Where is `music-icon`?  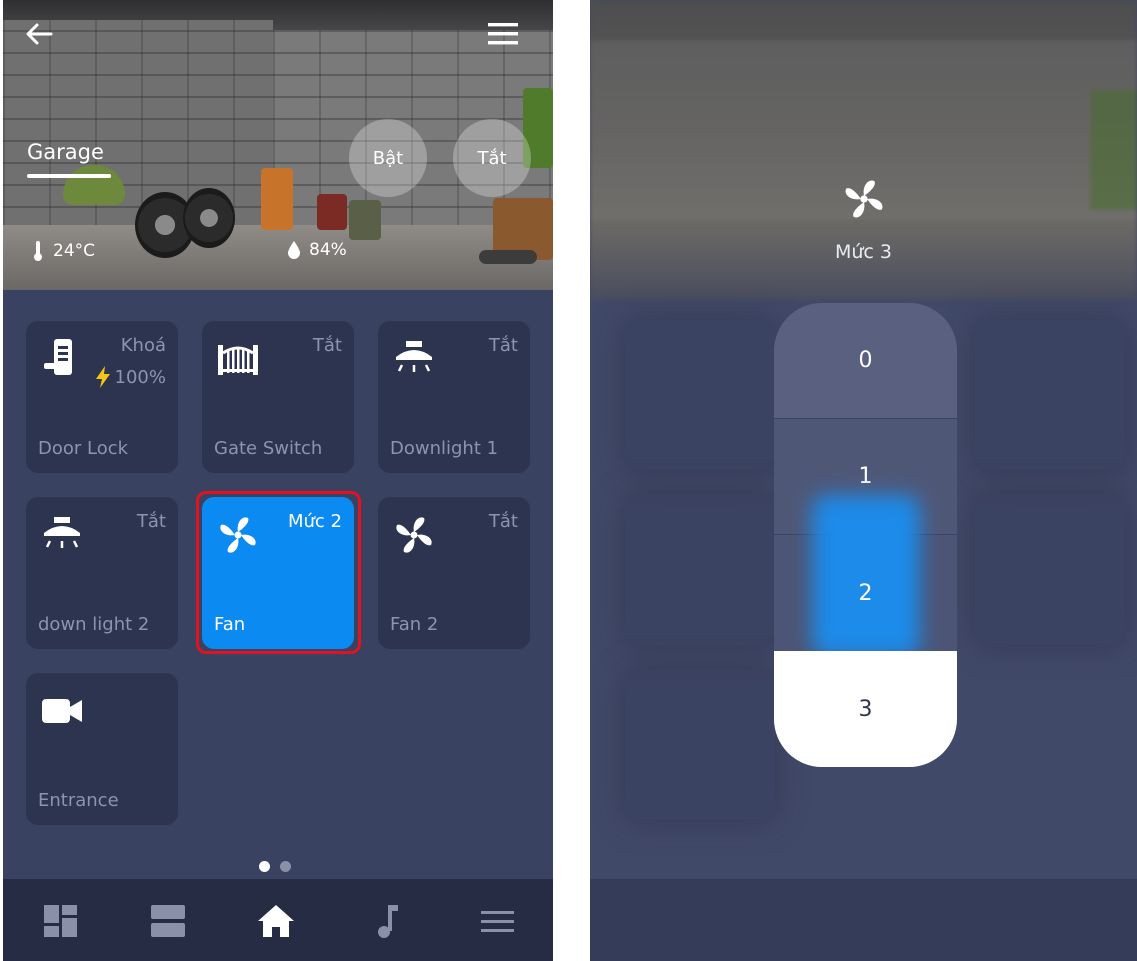
music-icon is located at coordinates (388, 921).